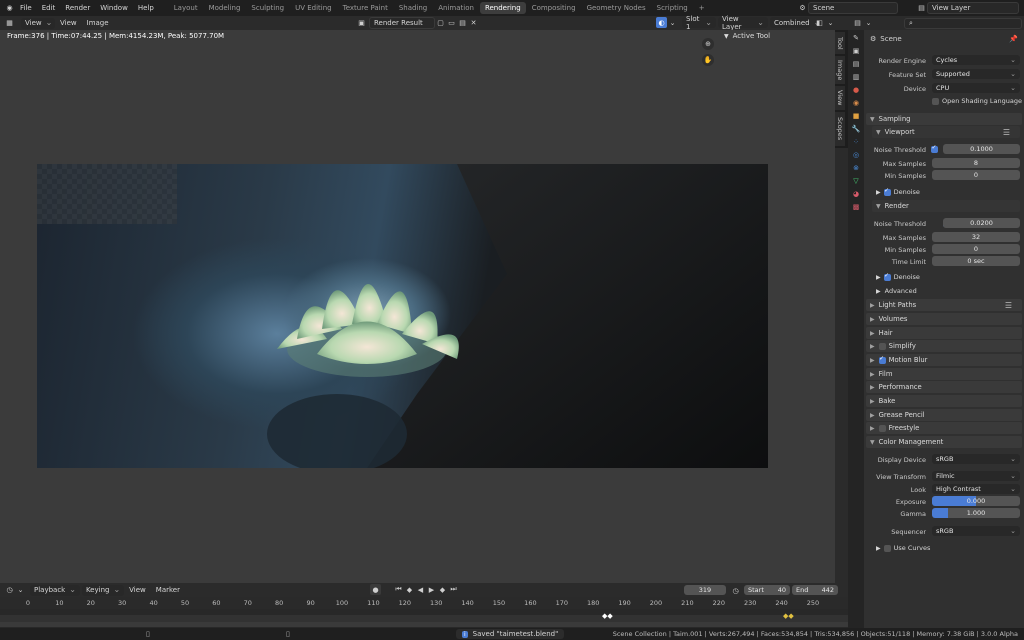 This screenshot has width=1024, height=640. Describe the element at coordinates (440, 23) in the screenshot. I see `fake-user-icon: ▢` at that location.